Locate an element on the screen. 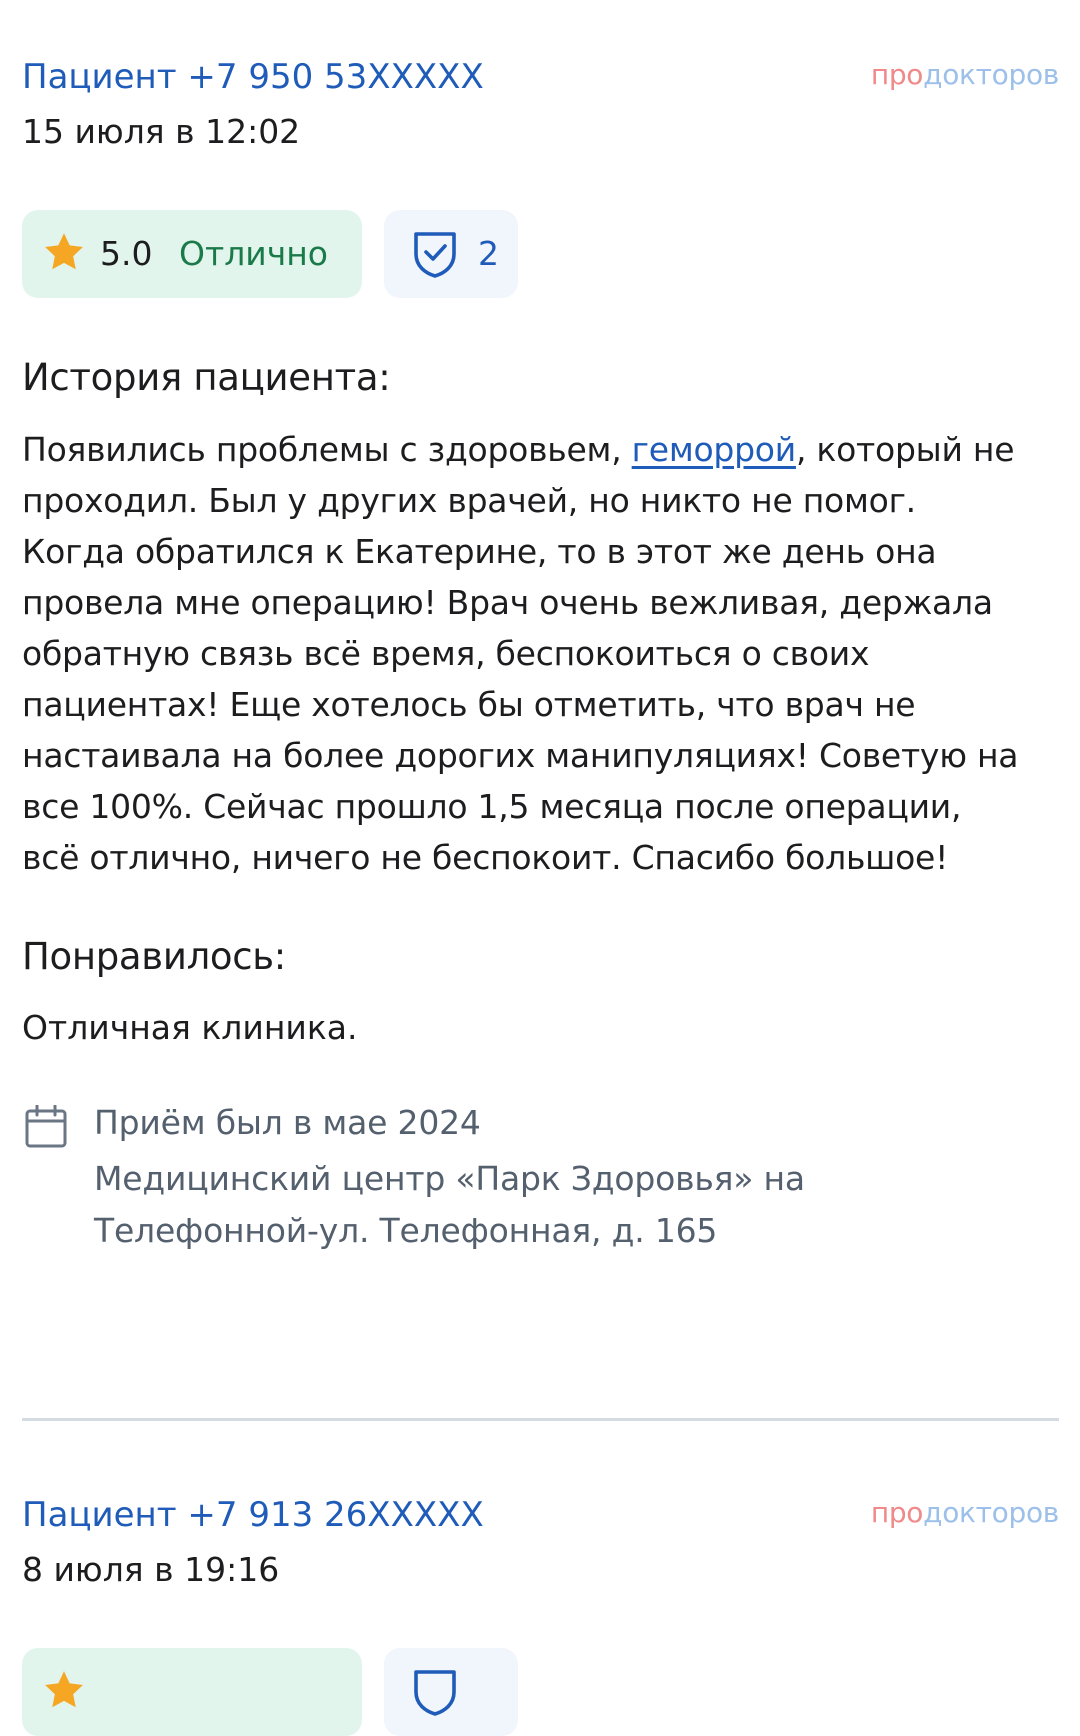 The height and width of the screenshot is (1736, 1080). review-header: Пациент +7 950 53XXXXX продокторов is located at coordinates (540, 77).